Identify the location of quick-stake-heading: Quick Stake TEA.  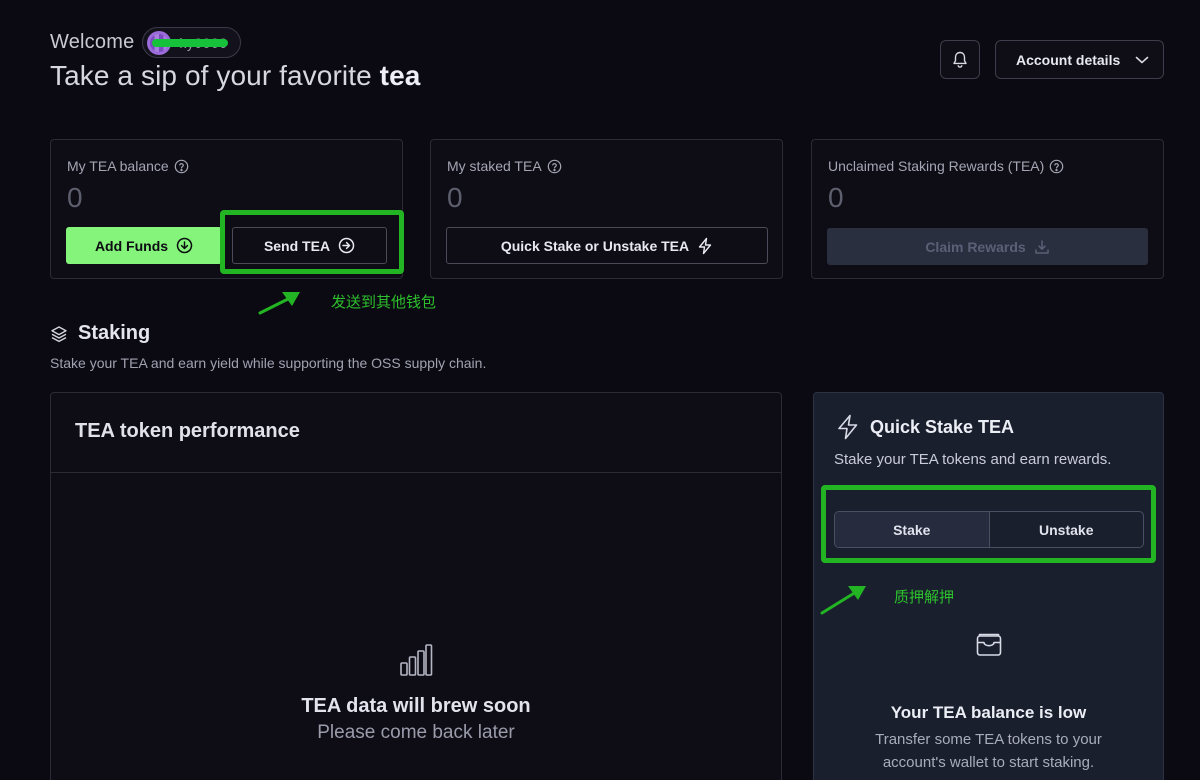
(925, 427).